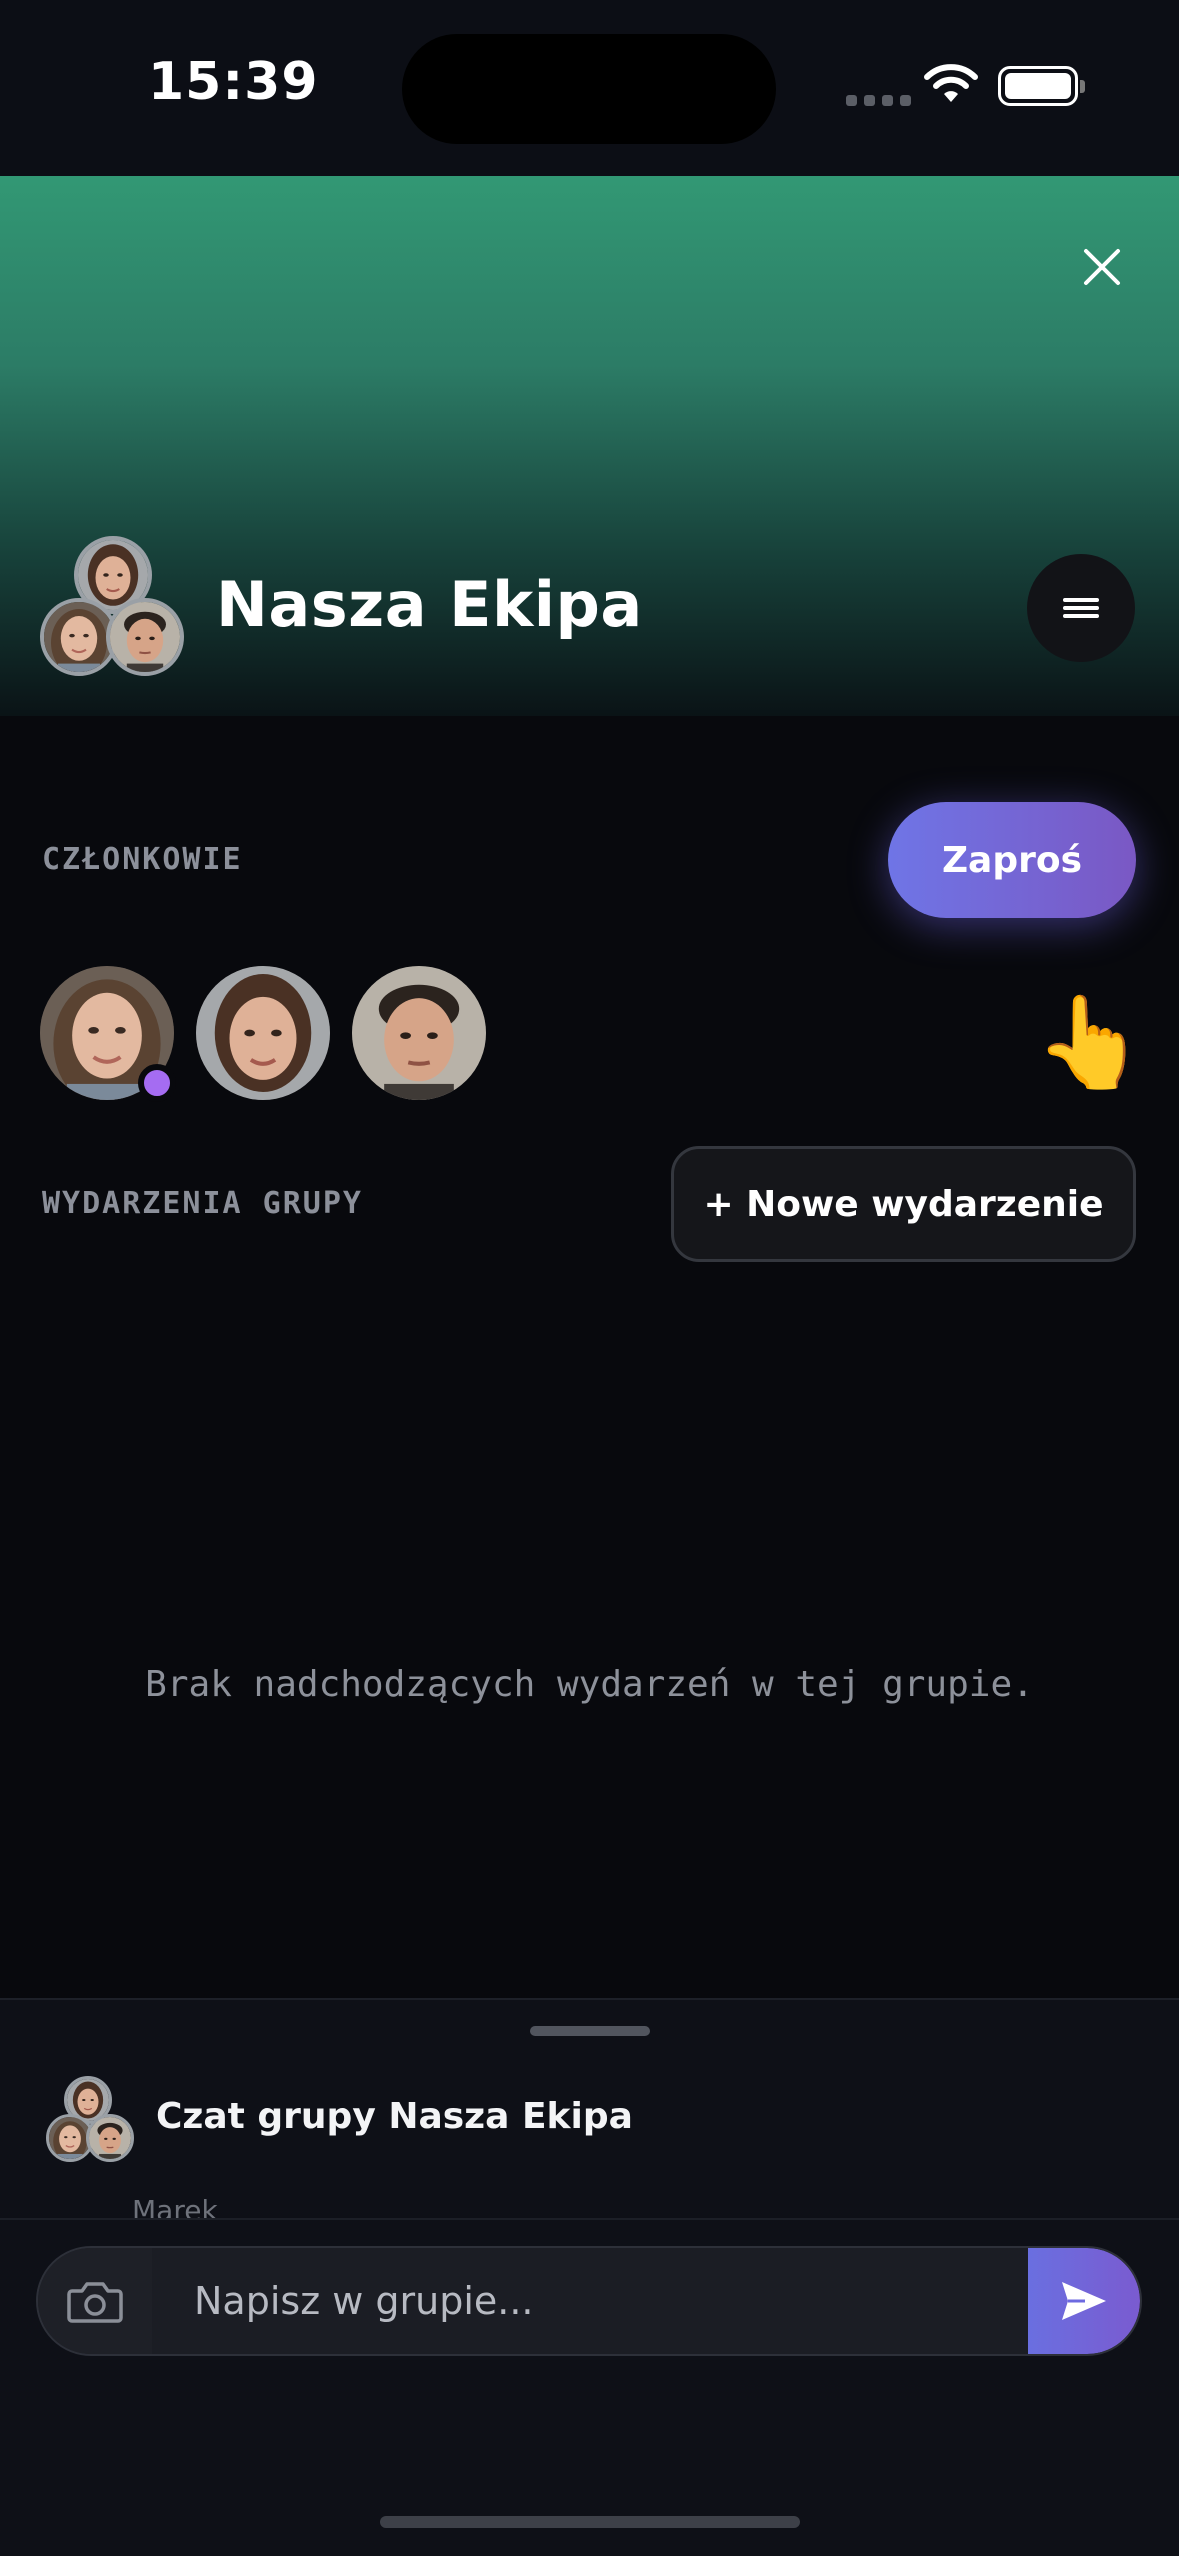  What do you see at coordinates (202, 1203) in the screenshot?
I see `events-section-label: WYDARZENIA GRUPY` at bounding box center [202, 1203].